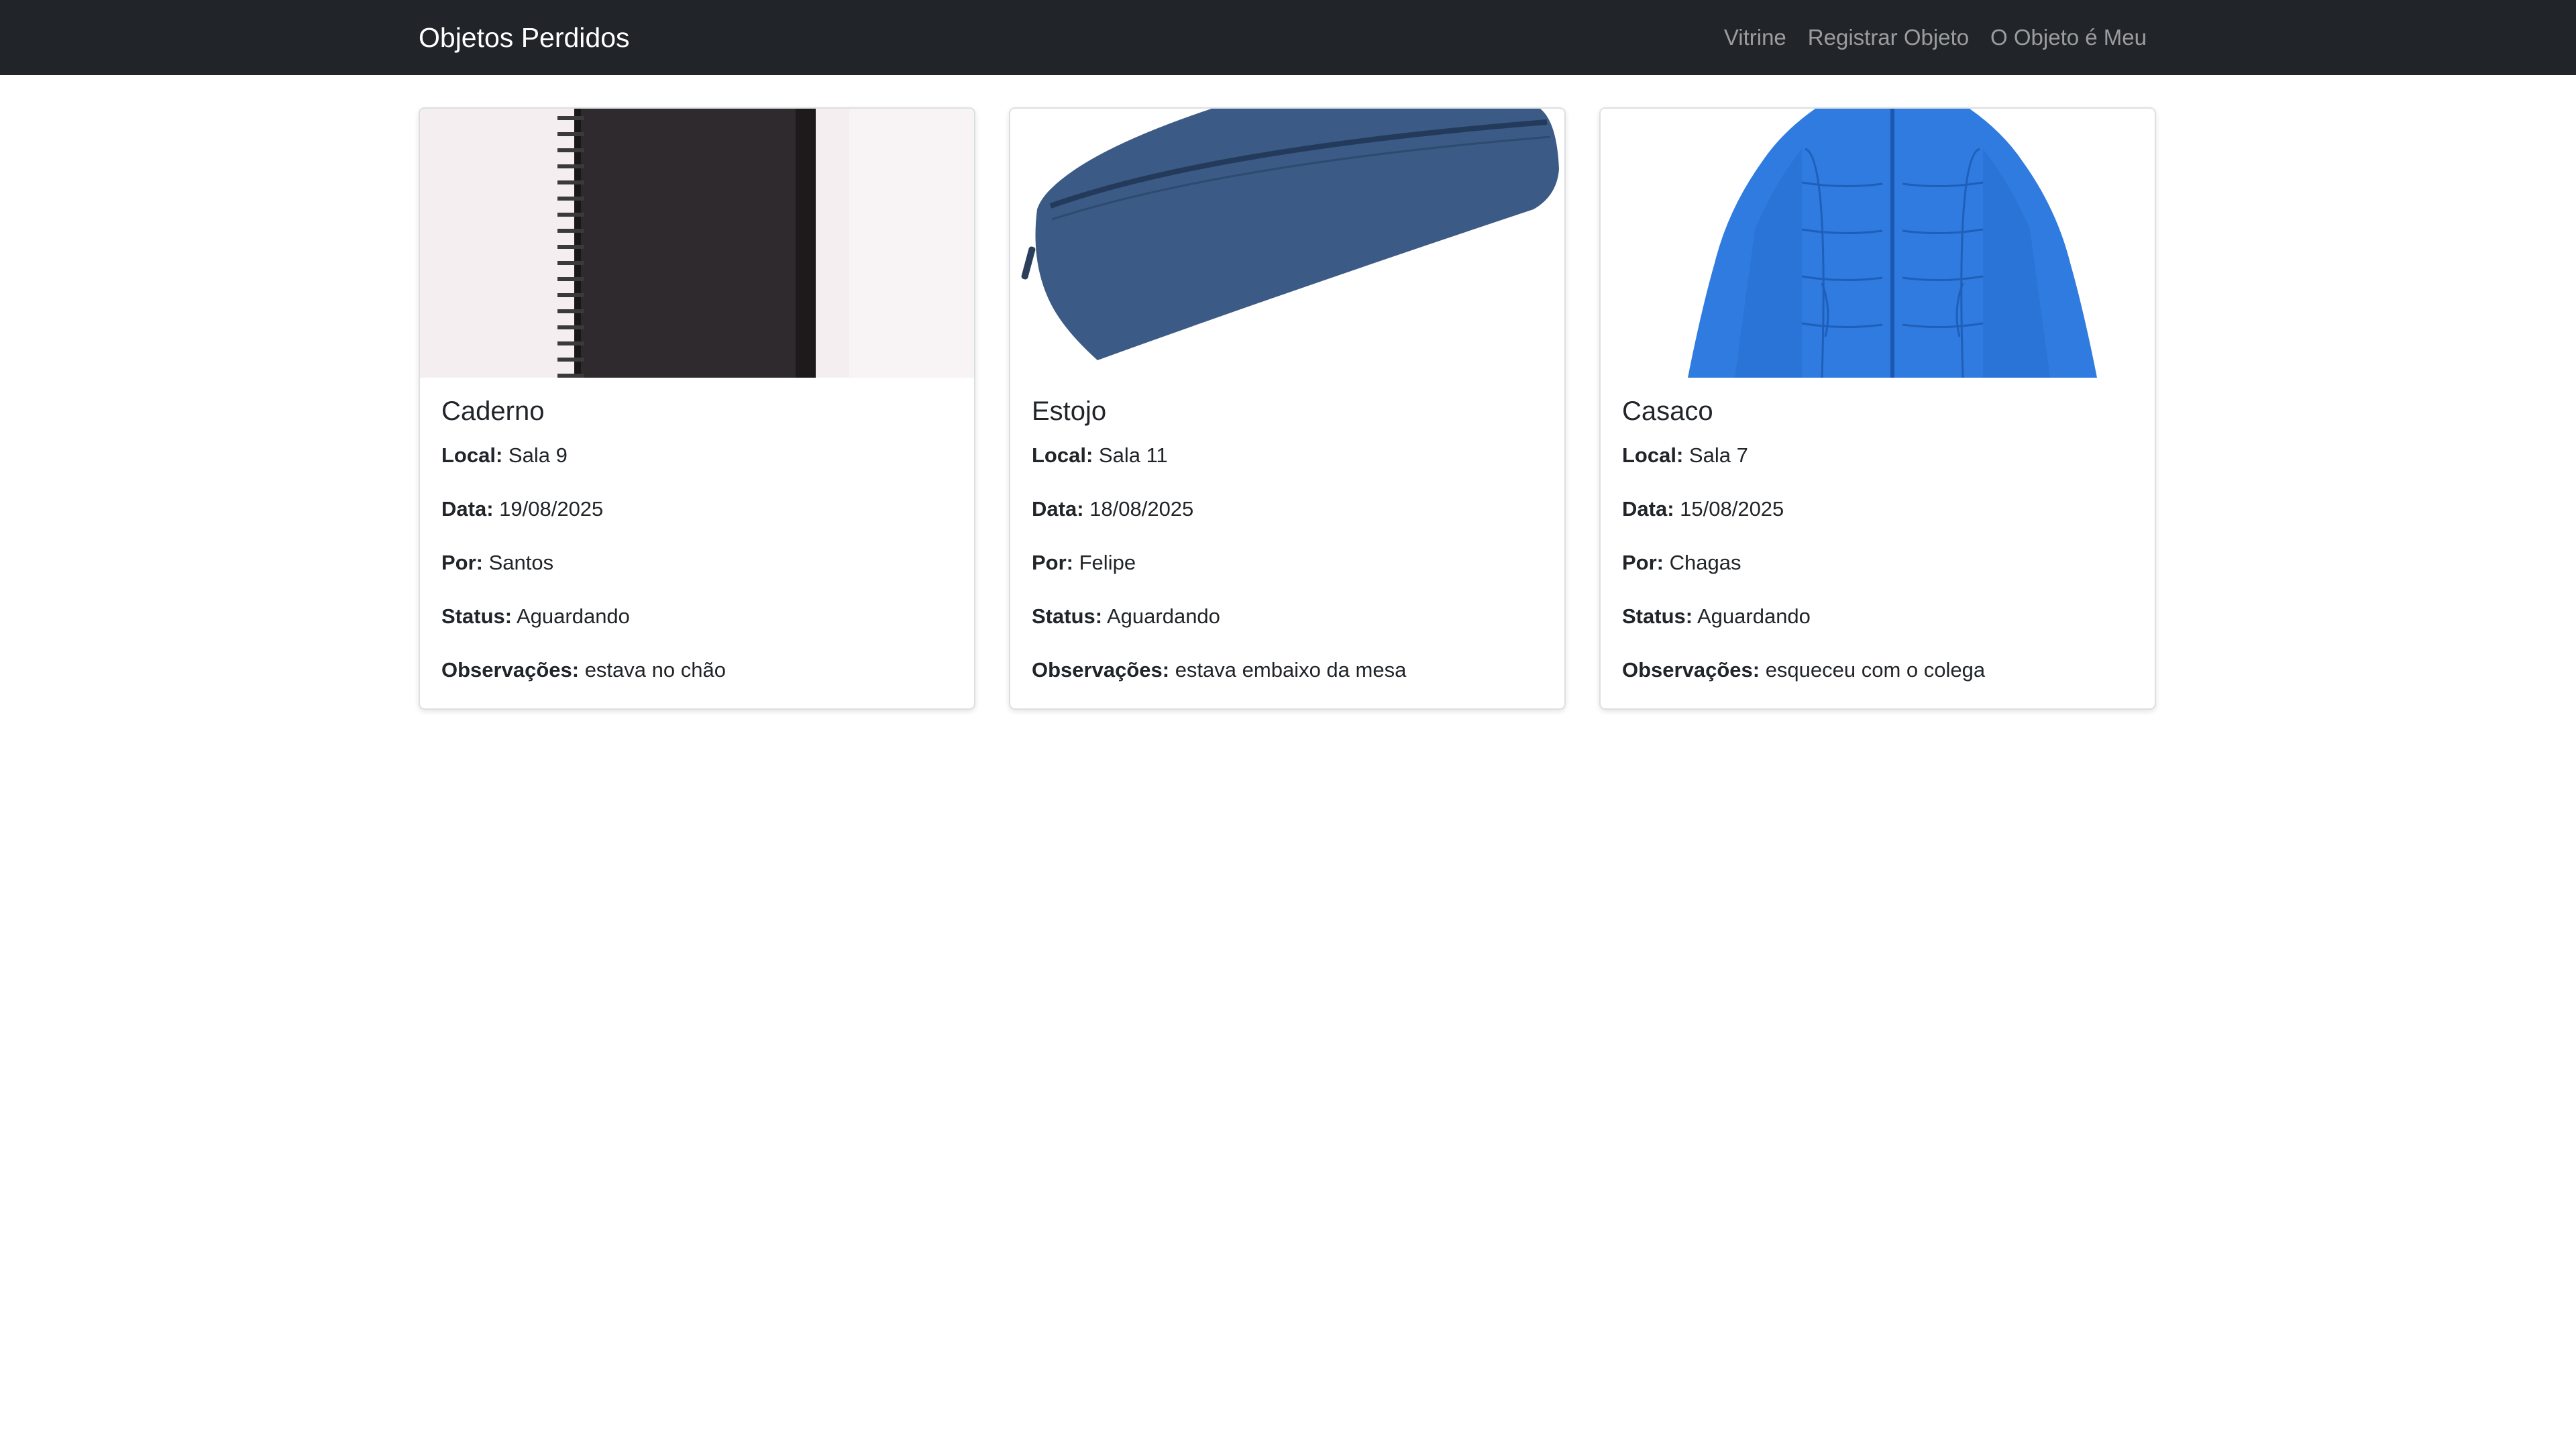  What do you see at coordinates (1878, 243) in the screenshot?
I see `item-image-jacket` at bounding box center [1878, 243].